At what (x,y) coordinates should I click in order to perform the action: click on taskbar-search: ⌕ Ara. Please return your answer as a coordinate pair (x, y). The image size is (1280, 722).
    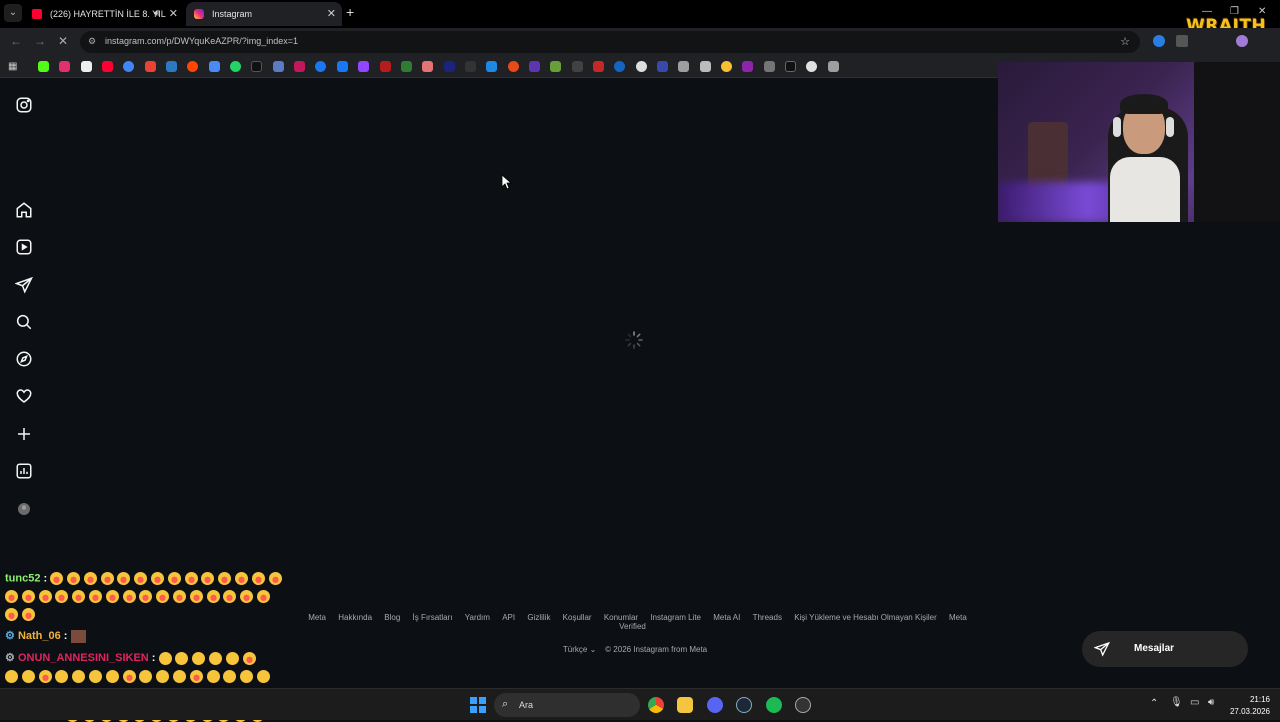
    Looking at the image, I should click on (567, 705).